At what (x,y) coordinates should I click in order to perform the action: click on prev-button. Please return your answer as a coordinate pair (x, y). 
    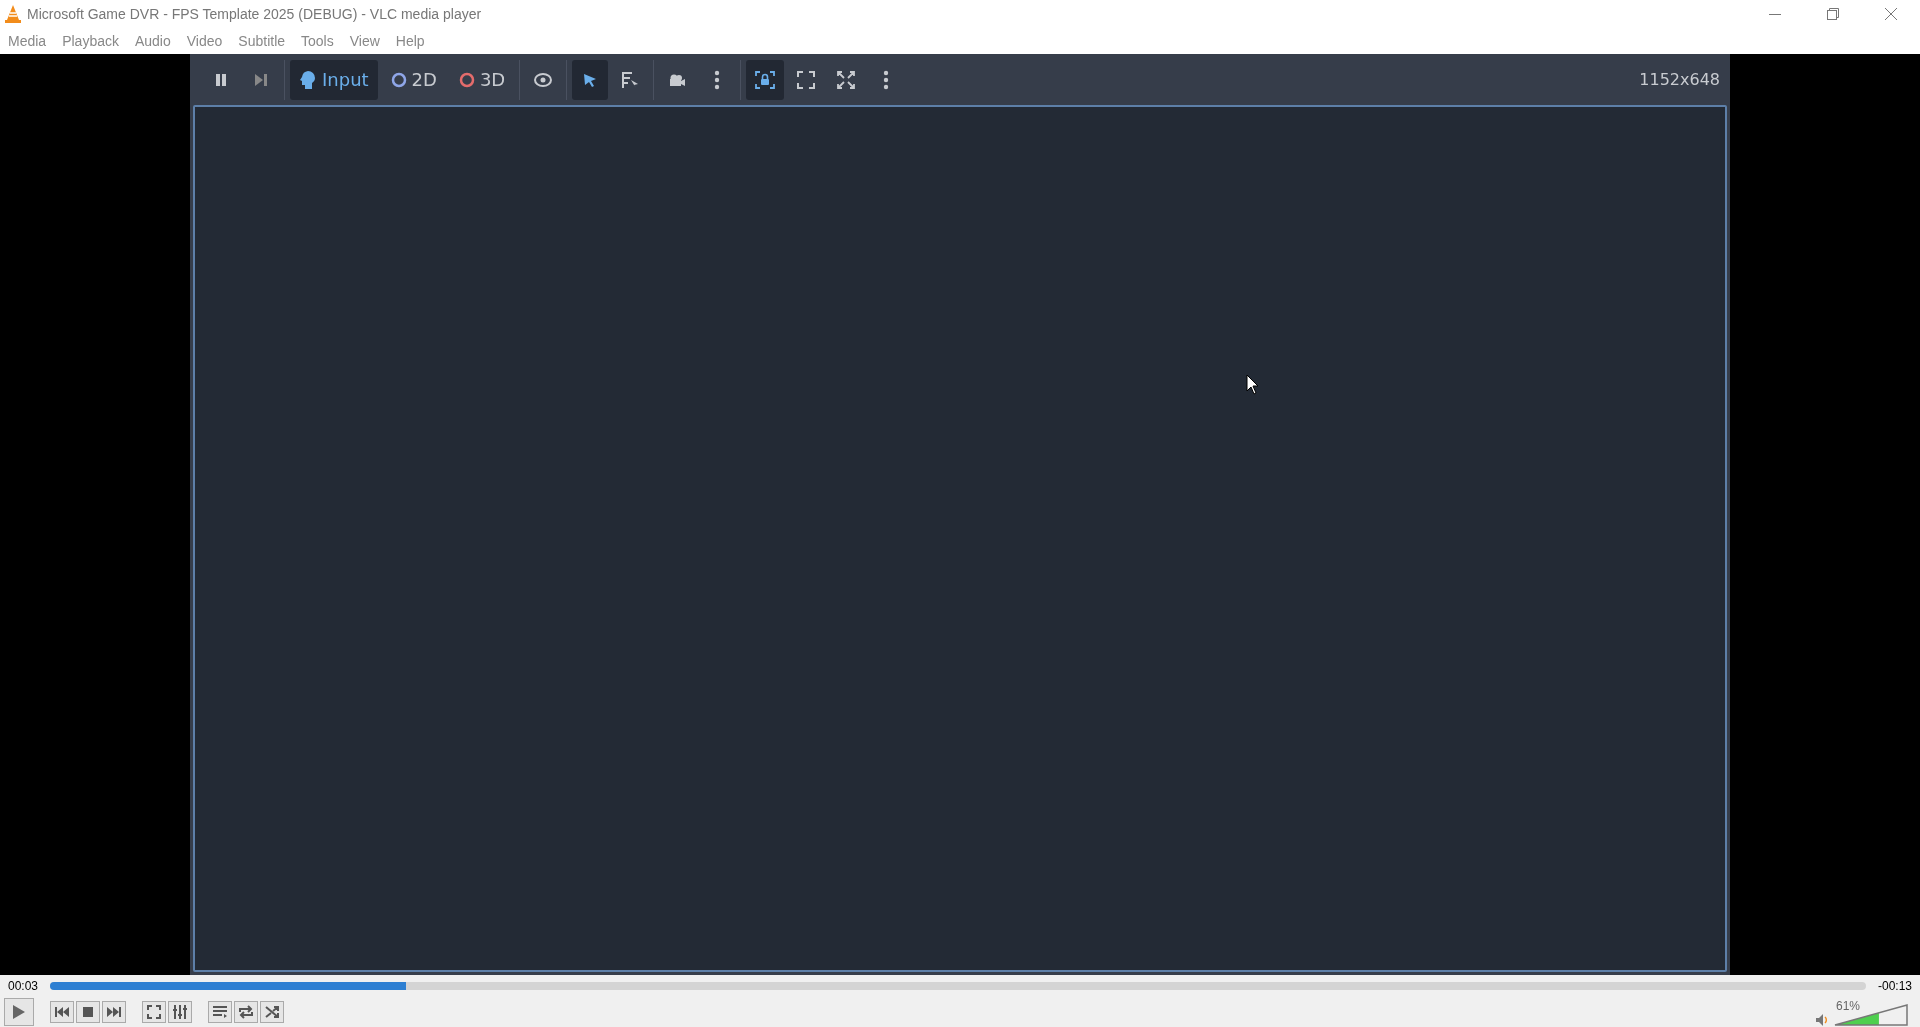
    Looking at the image, I should click on (62, 1012).